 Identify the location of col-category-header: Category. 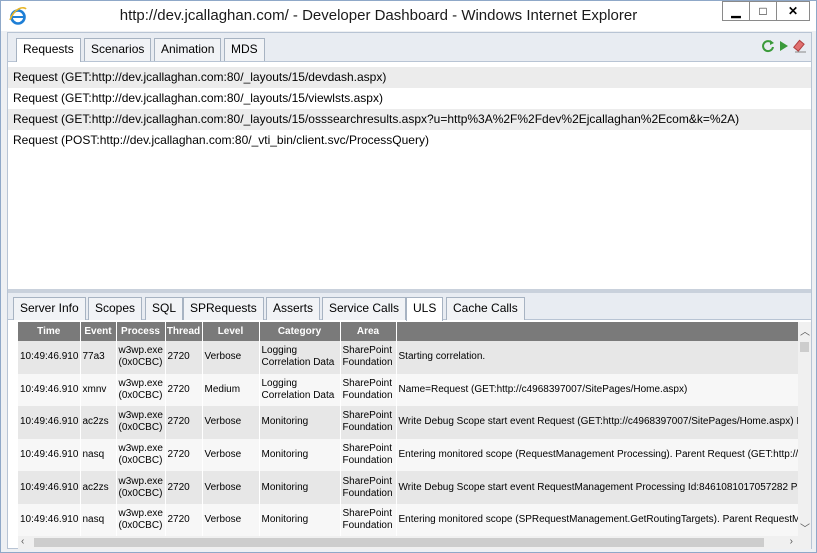
(300, 331).